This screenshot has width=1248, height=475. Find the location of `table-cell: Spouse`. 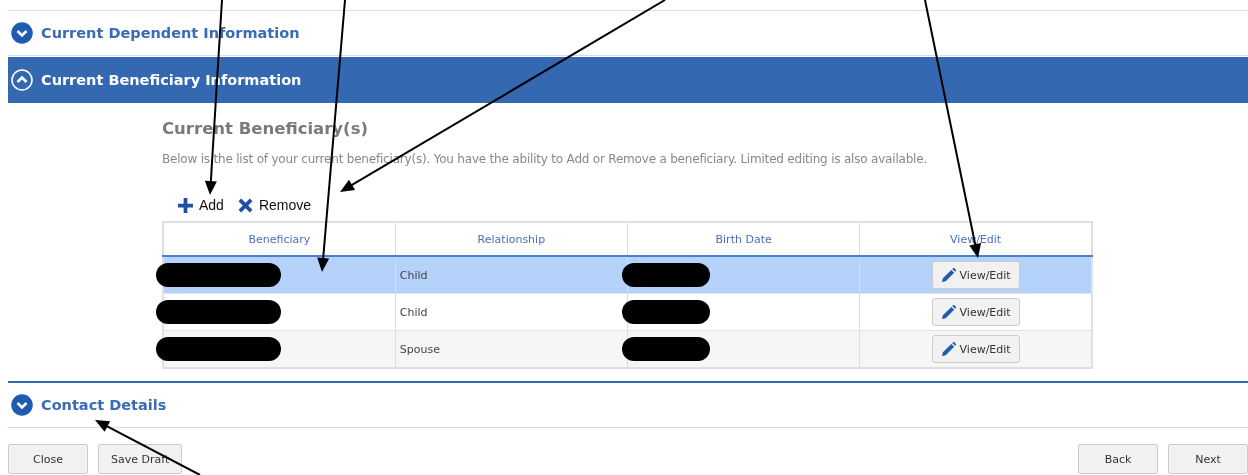

table-cell: Spouse is located at coordinates (419, 349).